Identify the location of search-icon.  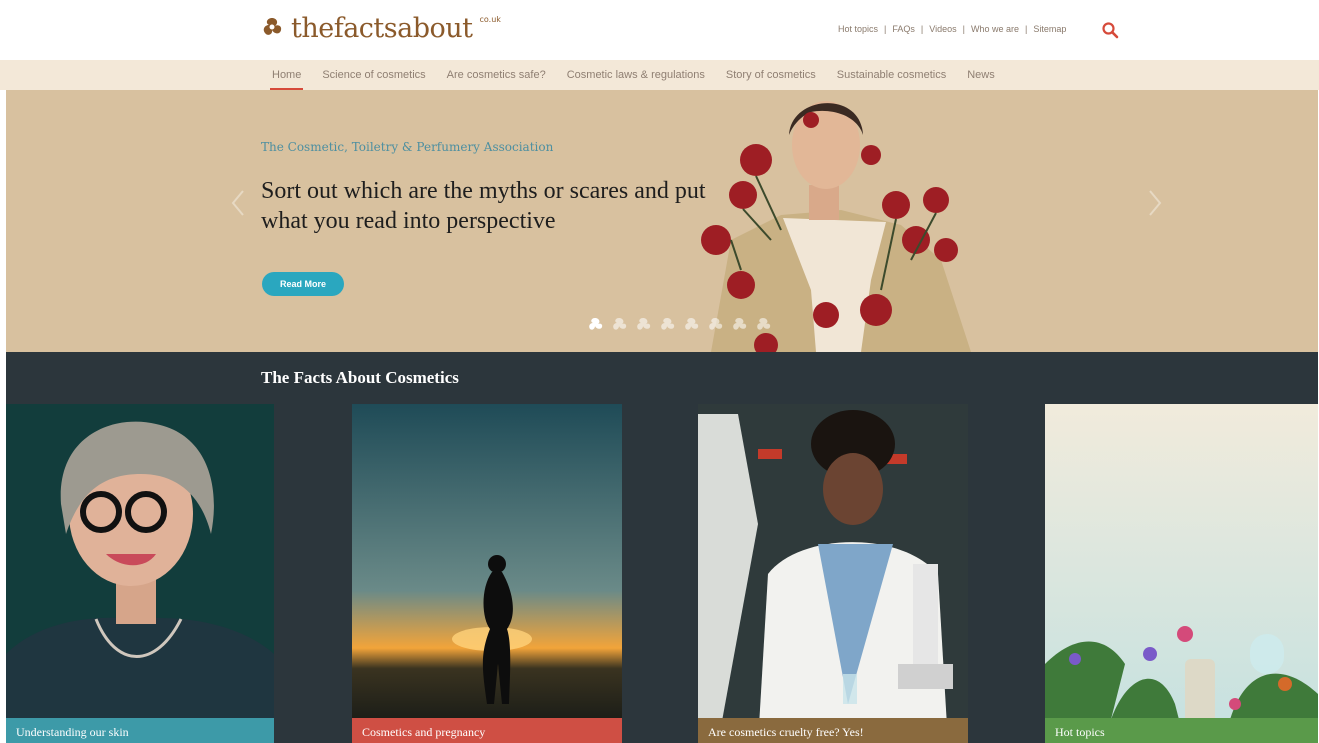
(1110, 30).